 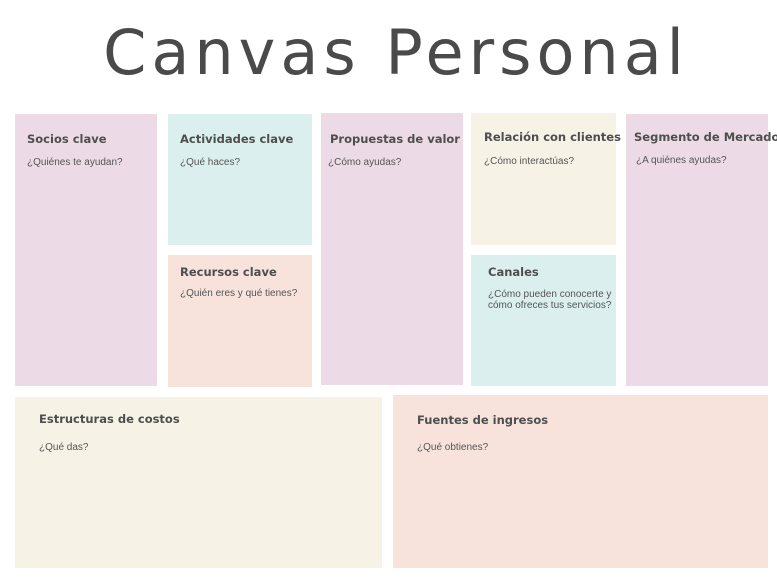 I want to click on block-segmento-de-mercado: Segmento de Mercado ¿A quiénes ayudas?, so click(x=701, y=250).